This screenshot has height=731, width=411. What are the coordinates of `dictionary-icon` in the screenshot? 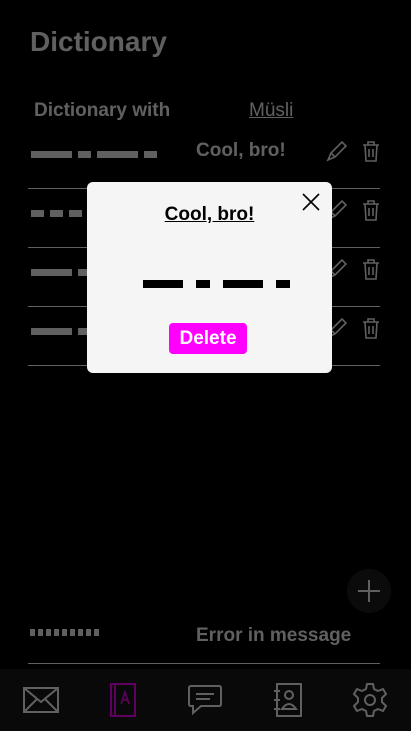 It's located at (123, 700).